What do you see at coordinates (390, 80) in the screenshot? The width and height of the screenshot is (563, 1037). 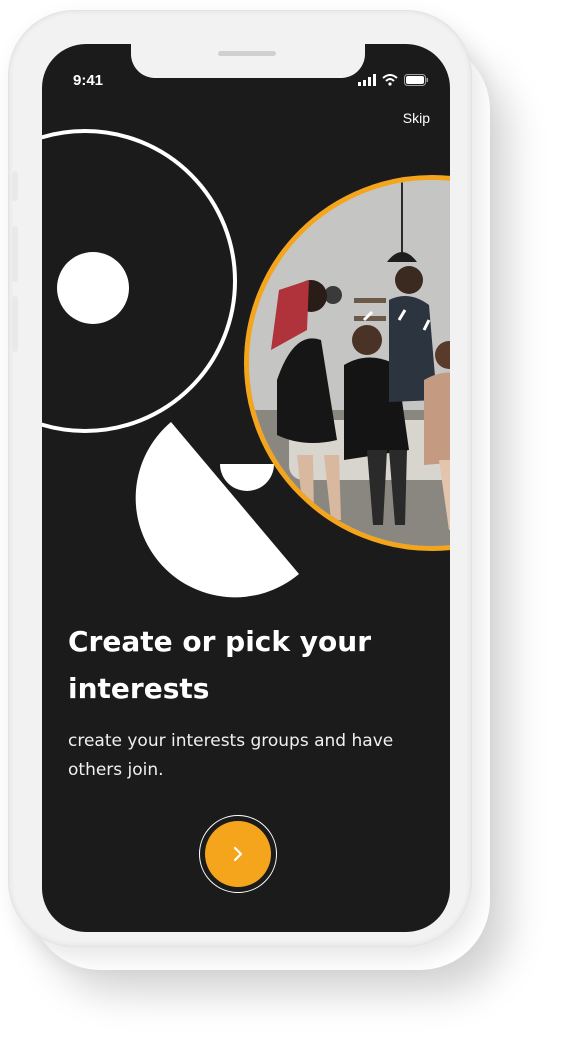 I see `wifi-icon` at bounding box center [390, 80].